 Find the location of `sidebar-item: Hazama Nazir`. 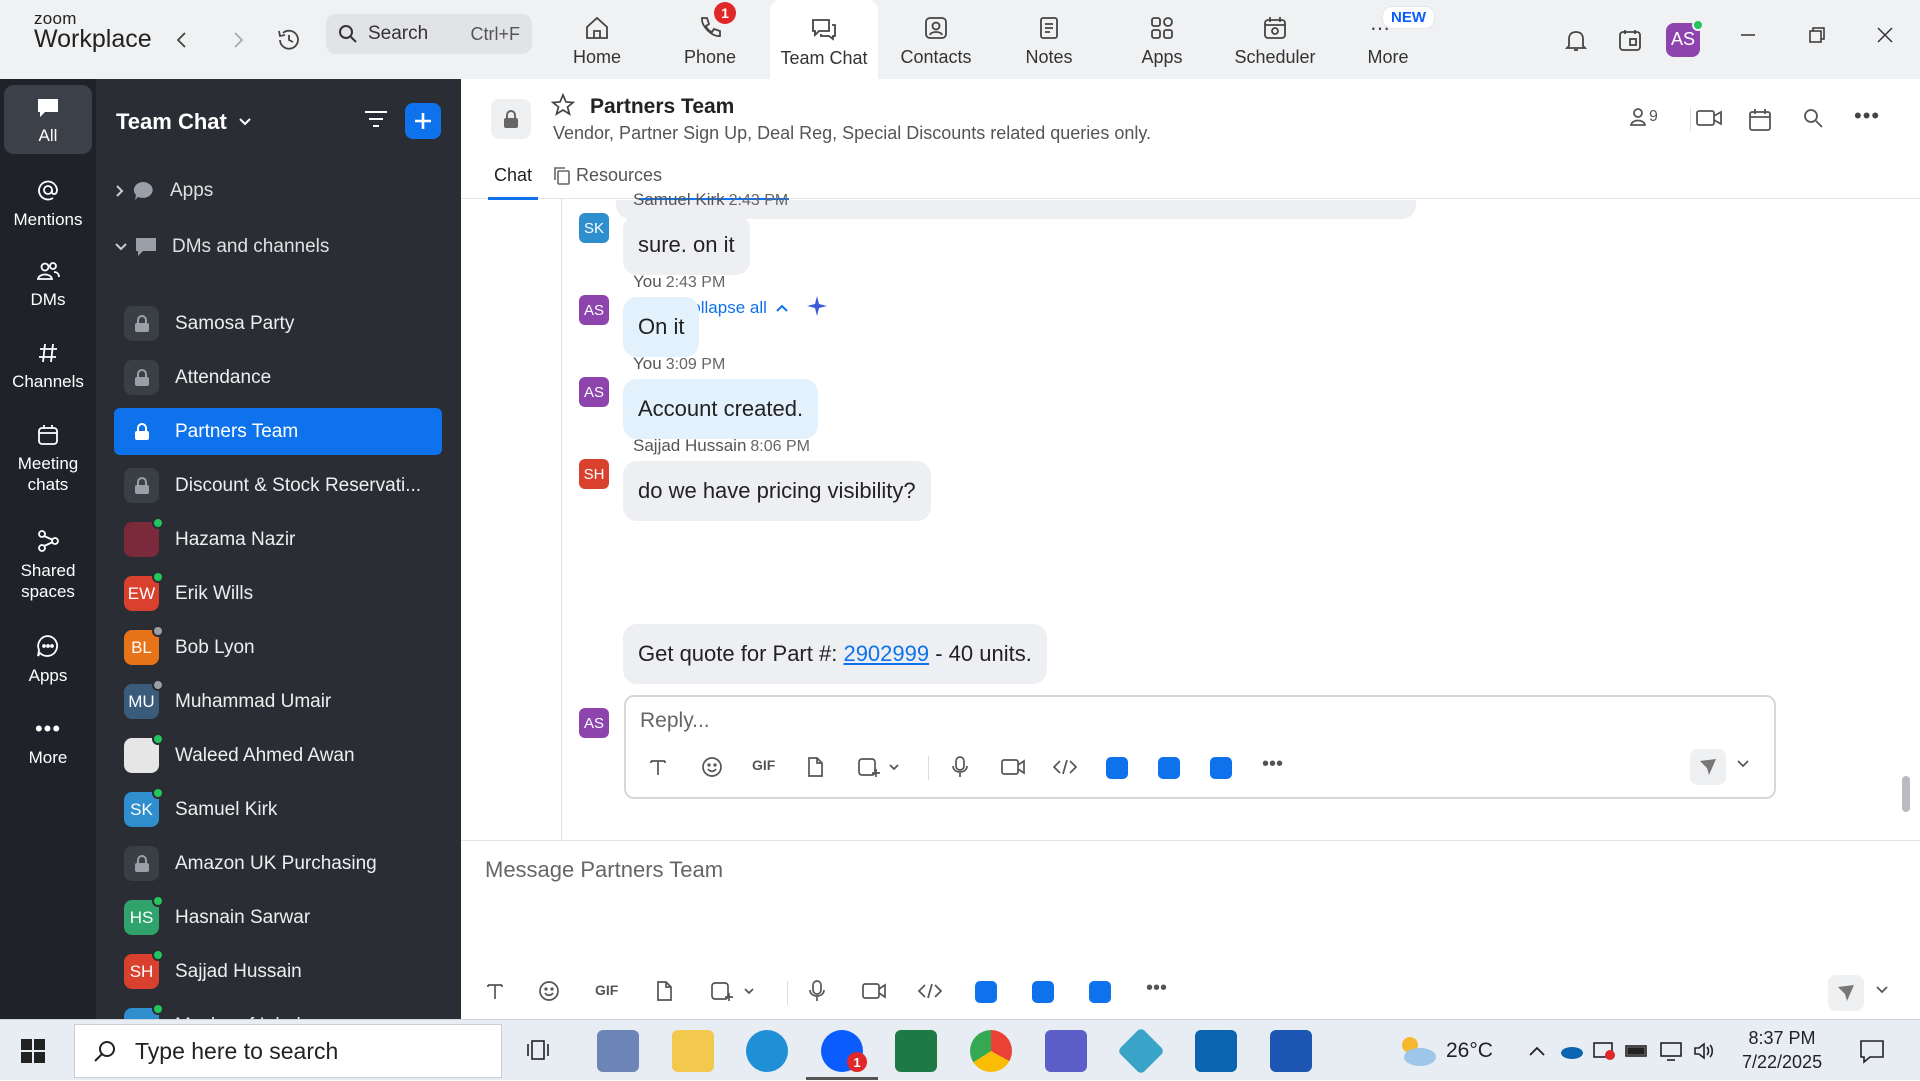

sidebar-item: Hazama Nazir is located at coordinates (278, 539).